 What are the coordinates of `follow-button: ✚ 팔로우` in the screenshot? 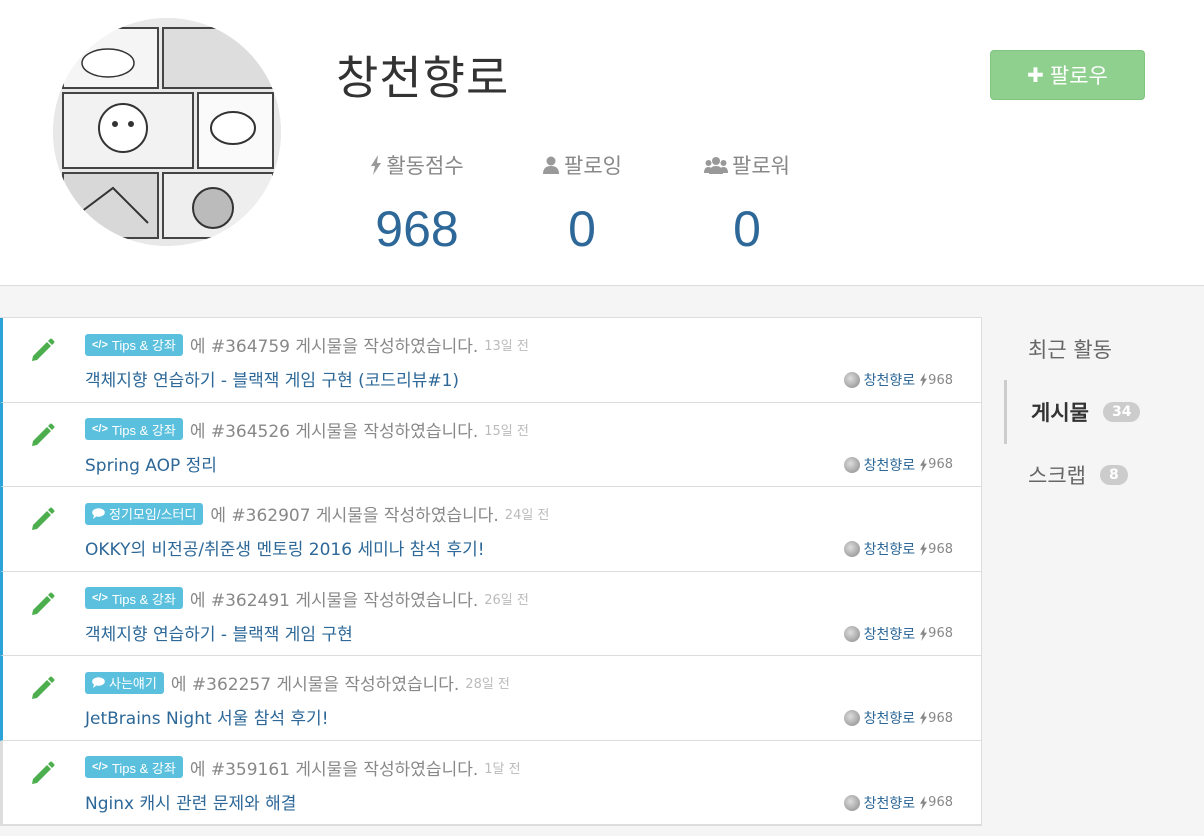 It's located at (1067, 75).